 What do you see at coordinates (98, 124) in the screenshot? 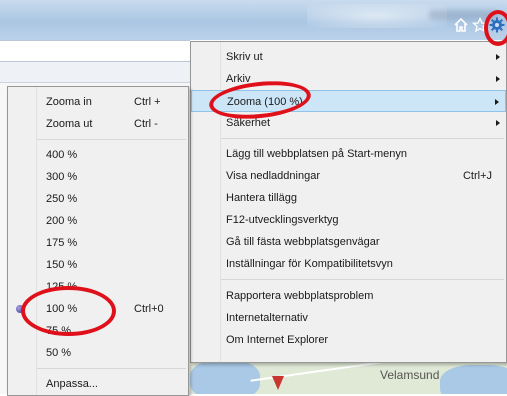
I see `zoom-out-item: Zooma ut Ctrl -` at bounding box center [98, 124].